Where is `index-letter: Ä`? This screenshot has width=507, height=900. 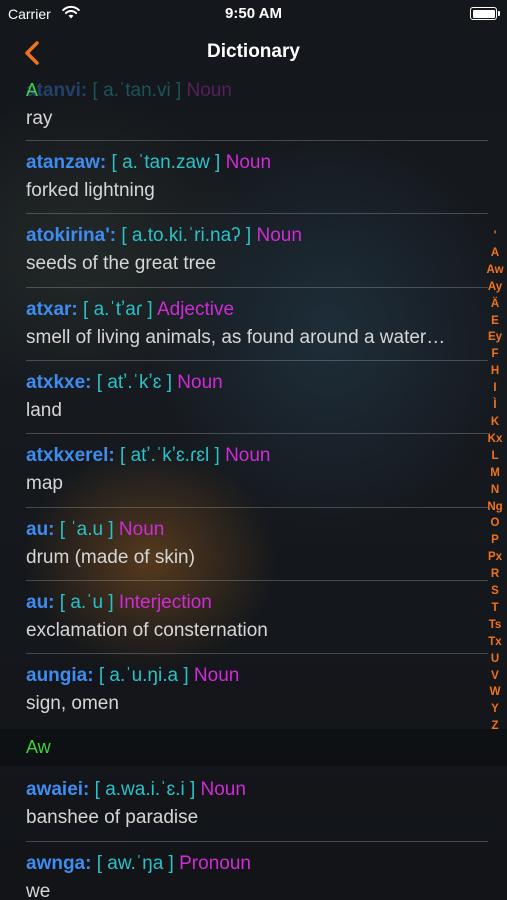 index-letter: Ä is located at coordinates (495, 304).